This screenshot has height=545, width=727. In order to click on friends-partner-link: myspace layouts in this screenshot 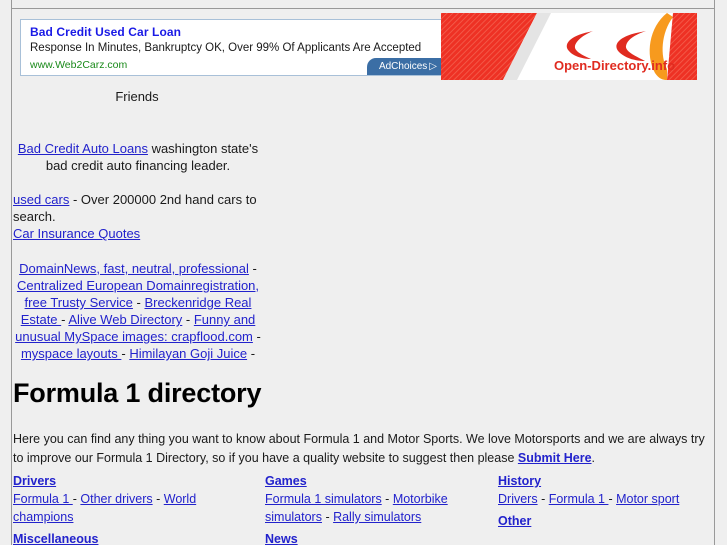, I will do `click(71, 353)`.